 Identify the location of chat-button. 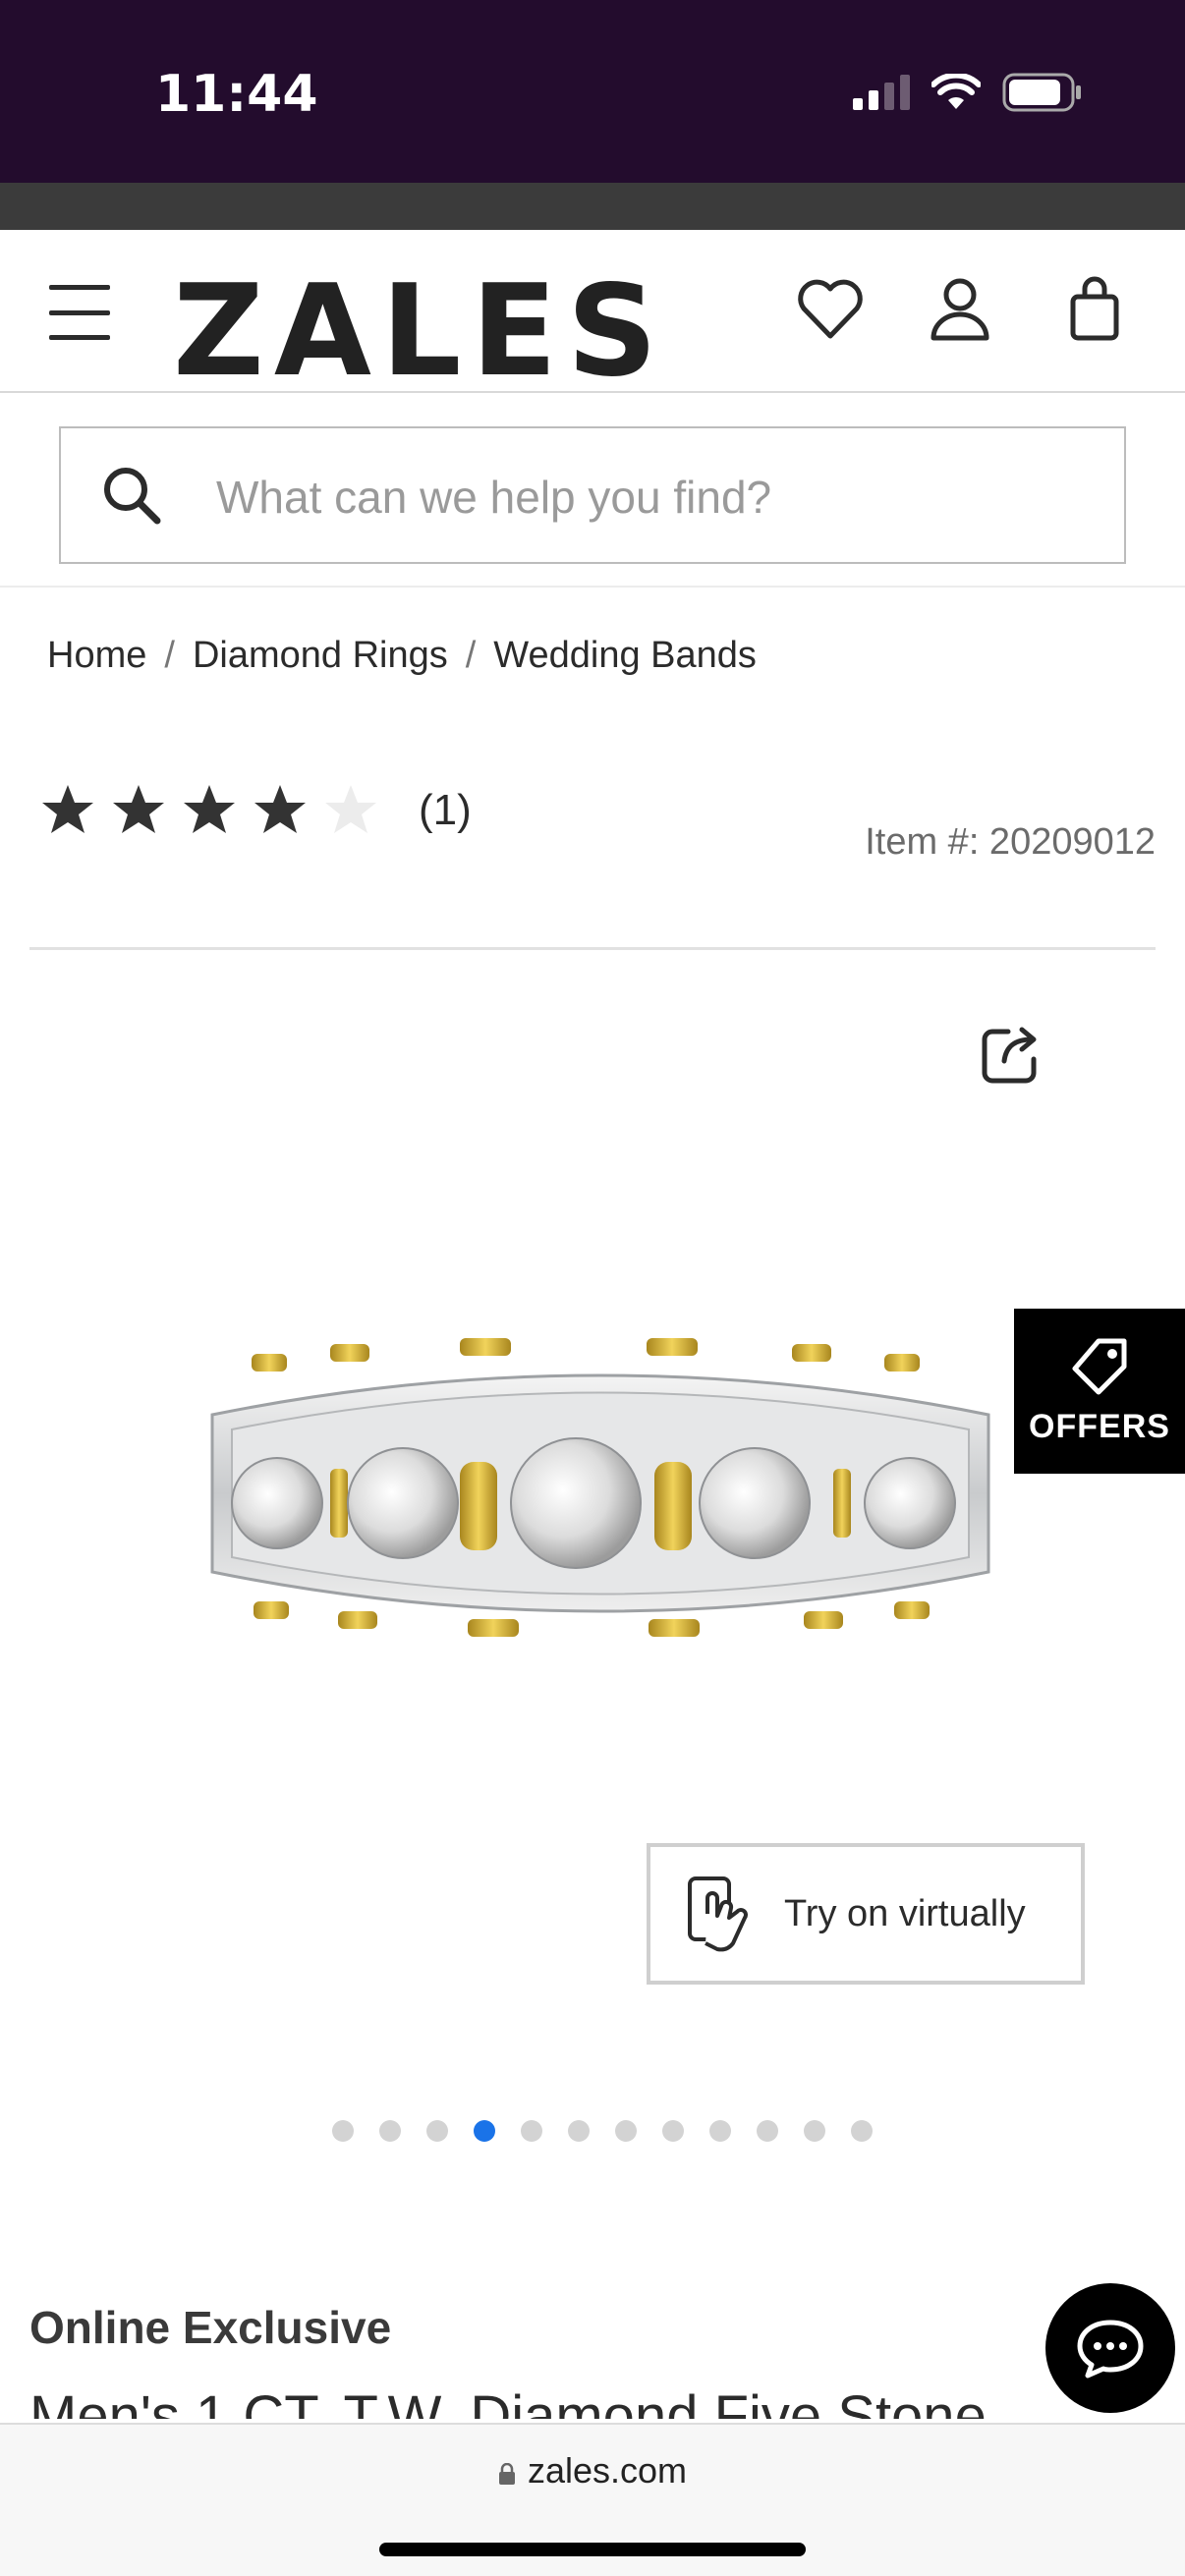
(1110, 2348).